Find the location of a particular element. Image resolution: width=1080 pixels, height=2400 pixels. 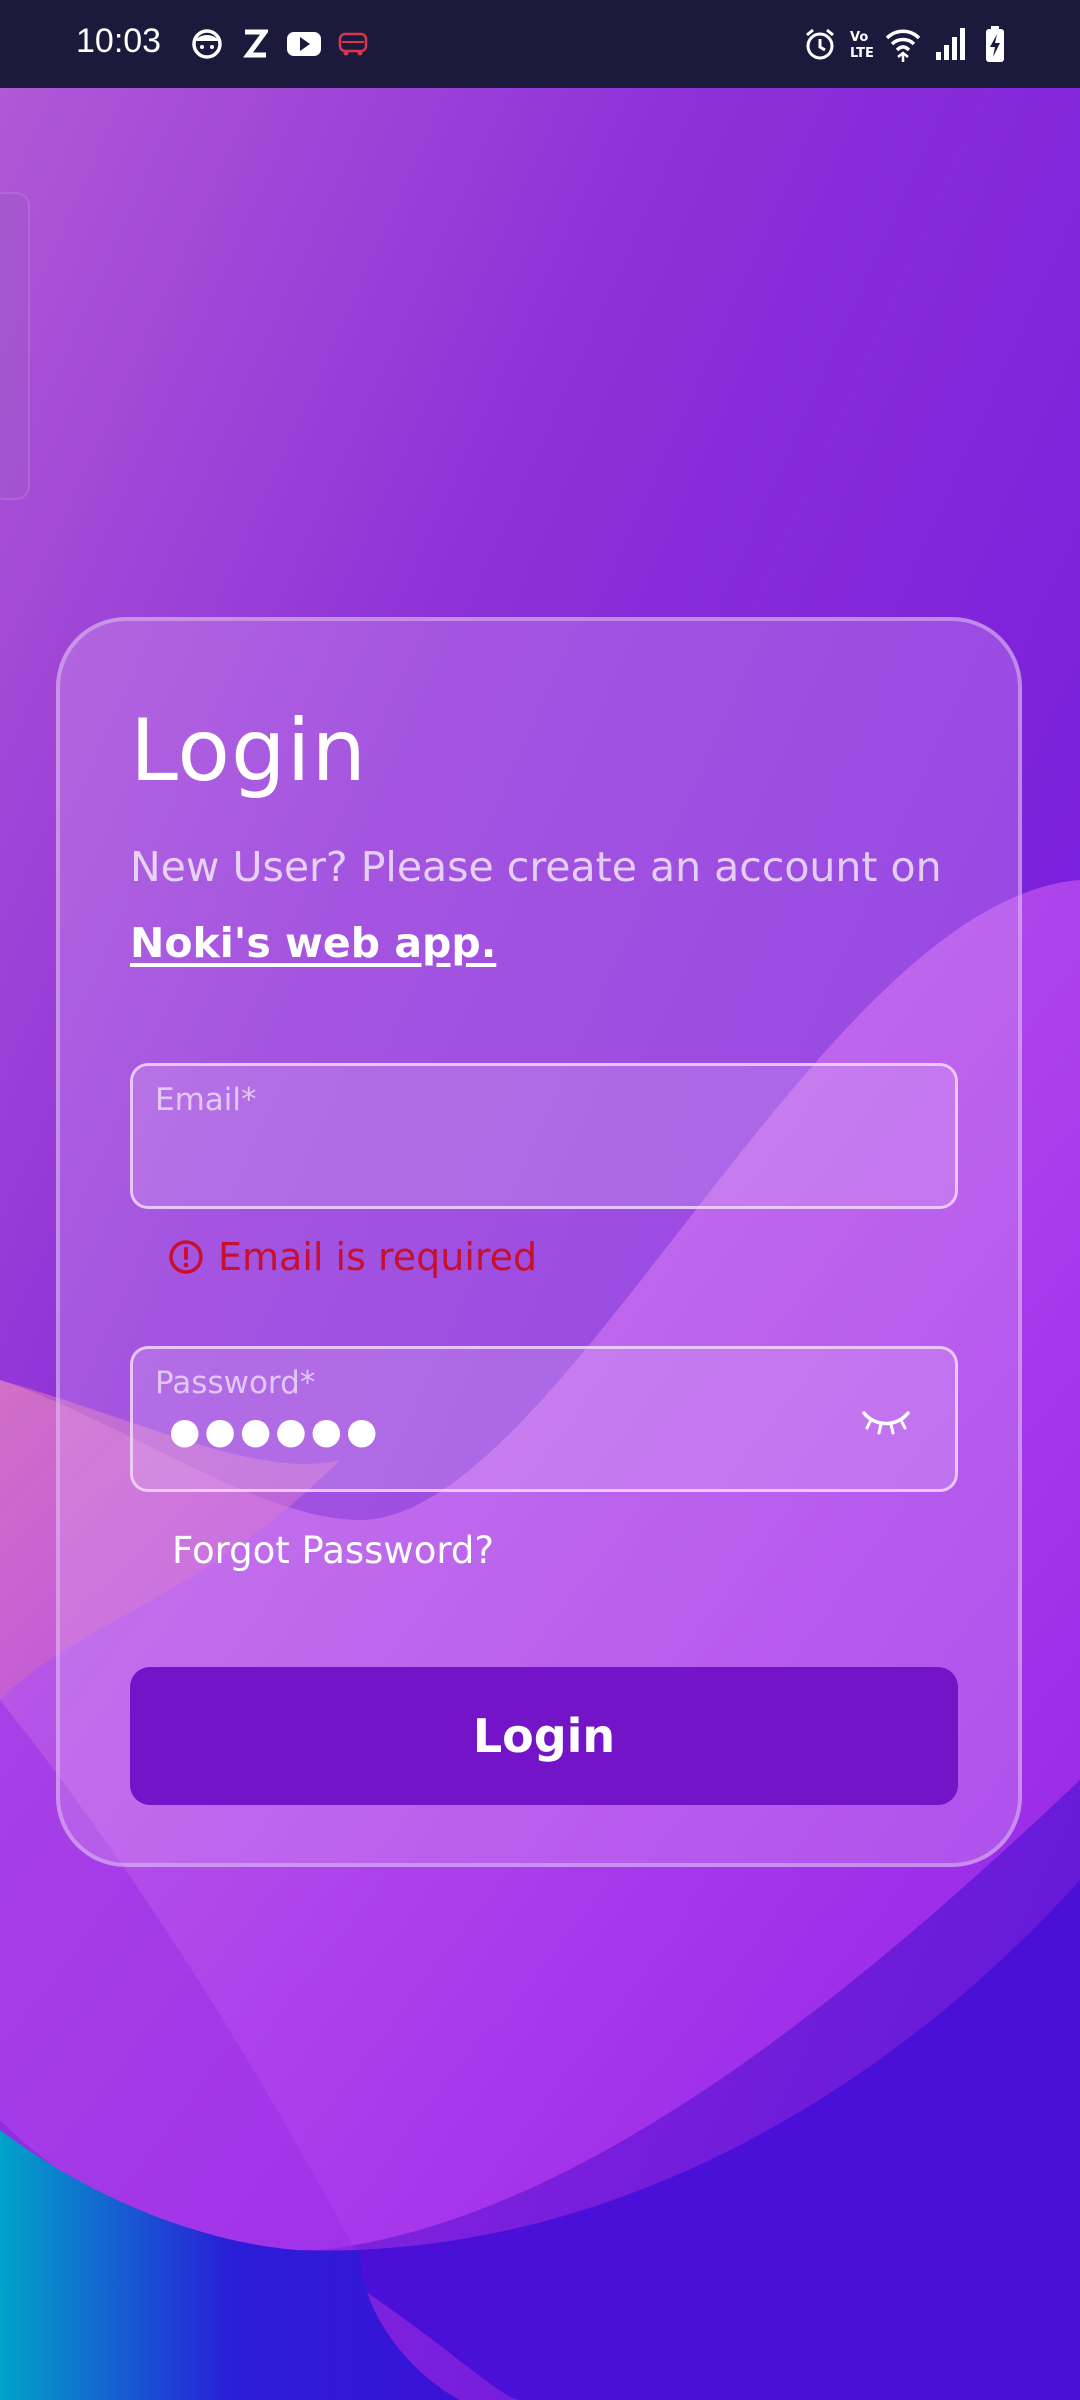

password-field: Password* ●●●●●● is located at coordinates (544, 1419).